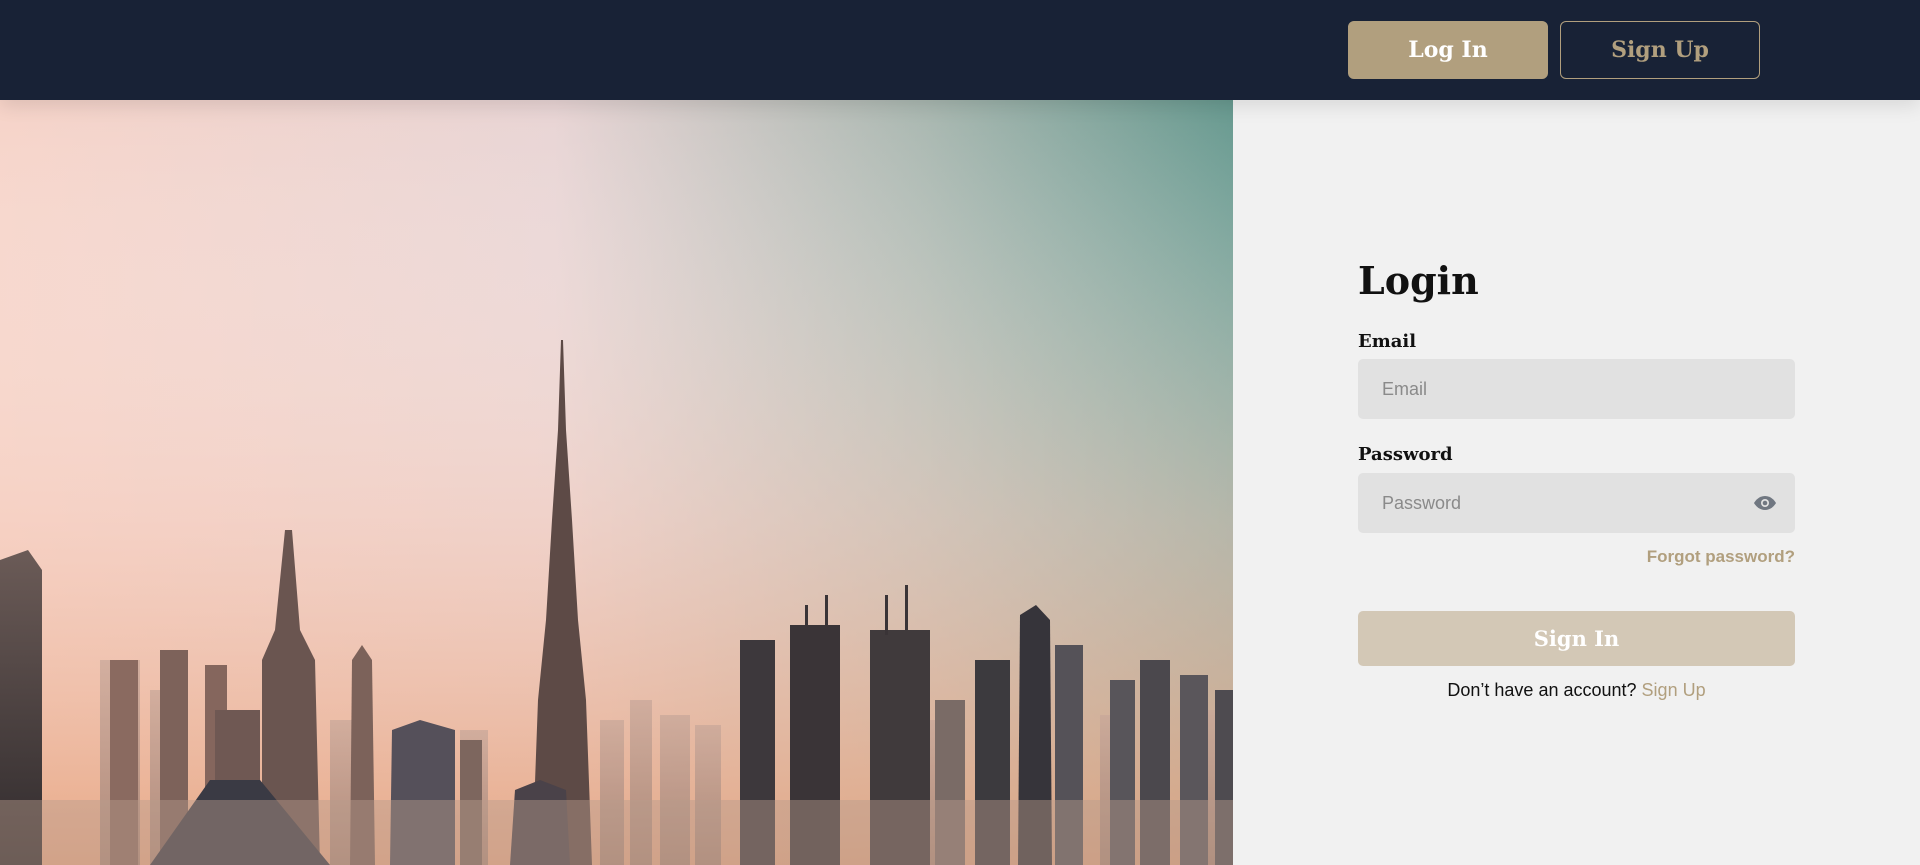 Image resolution: width=1920 pixels, height=865 pixels. I want to click on header-signup-button: Sign Up, so click(1660, 50).